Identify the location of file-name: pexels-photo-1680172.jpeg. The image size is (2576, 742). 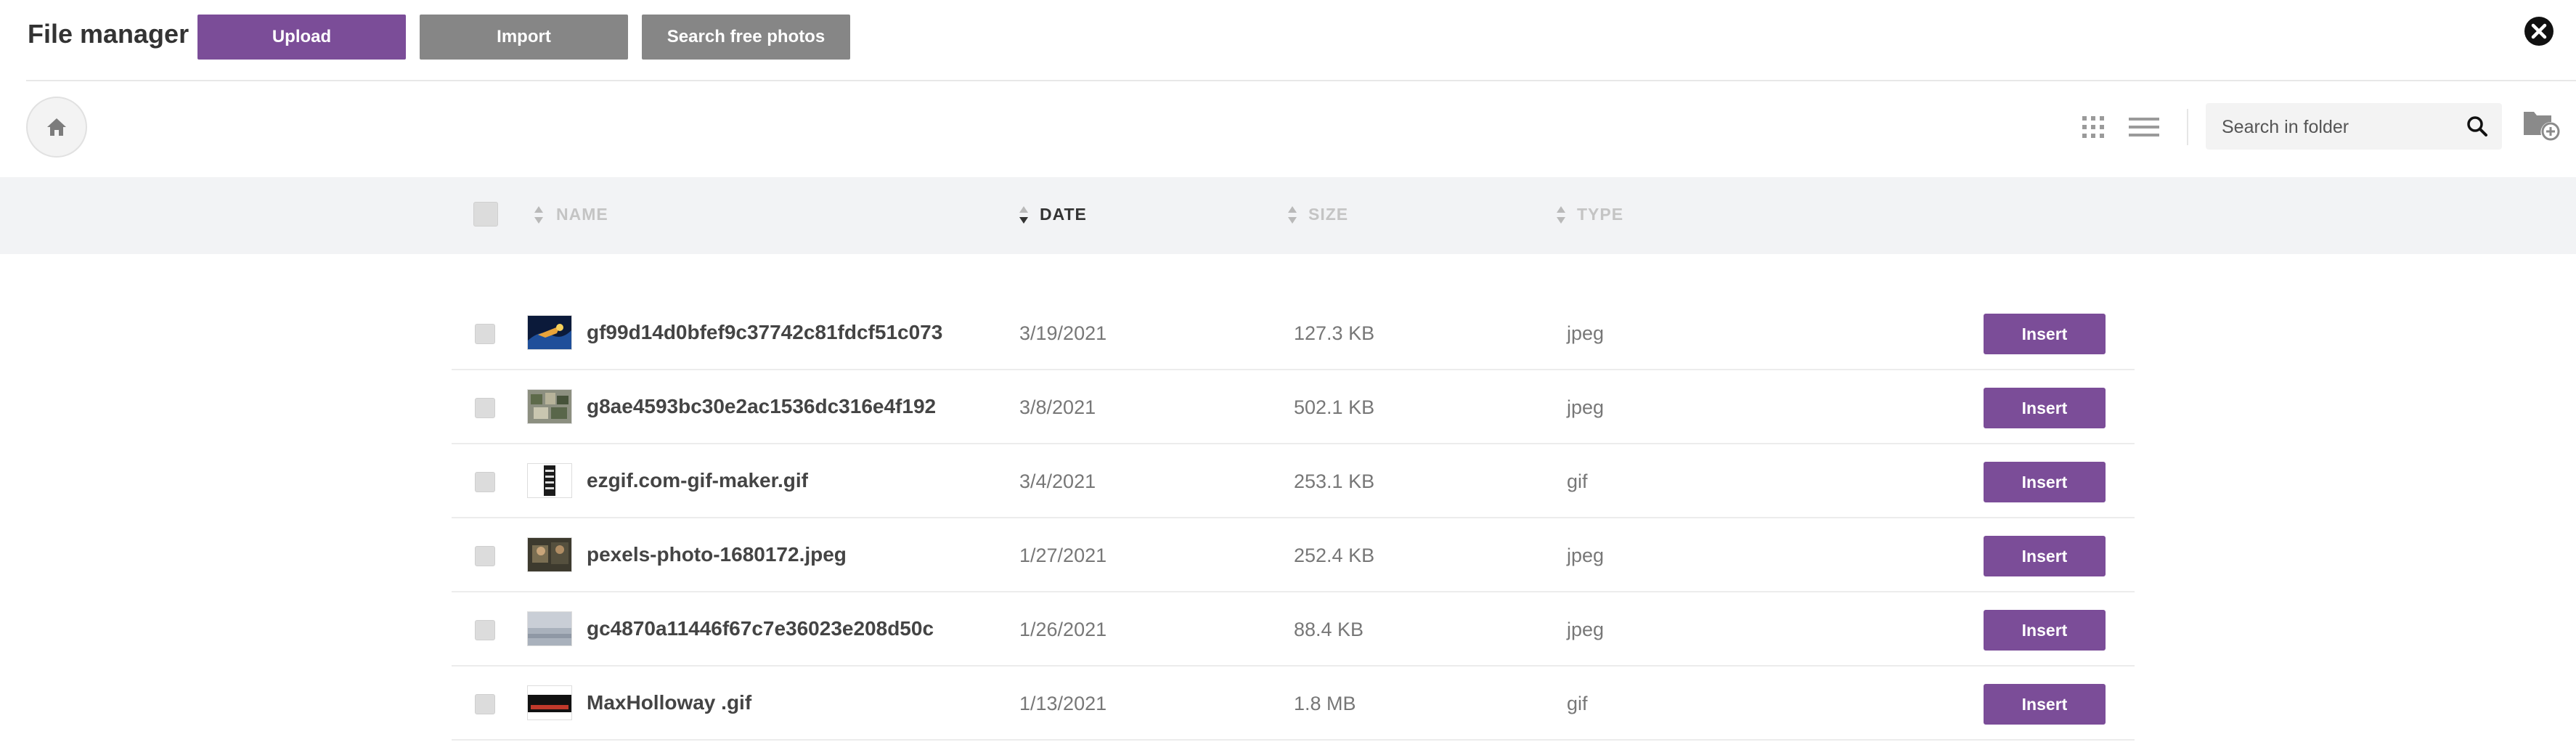
(776, 554).